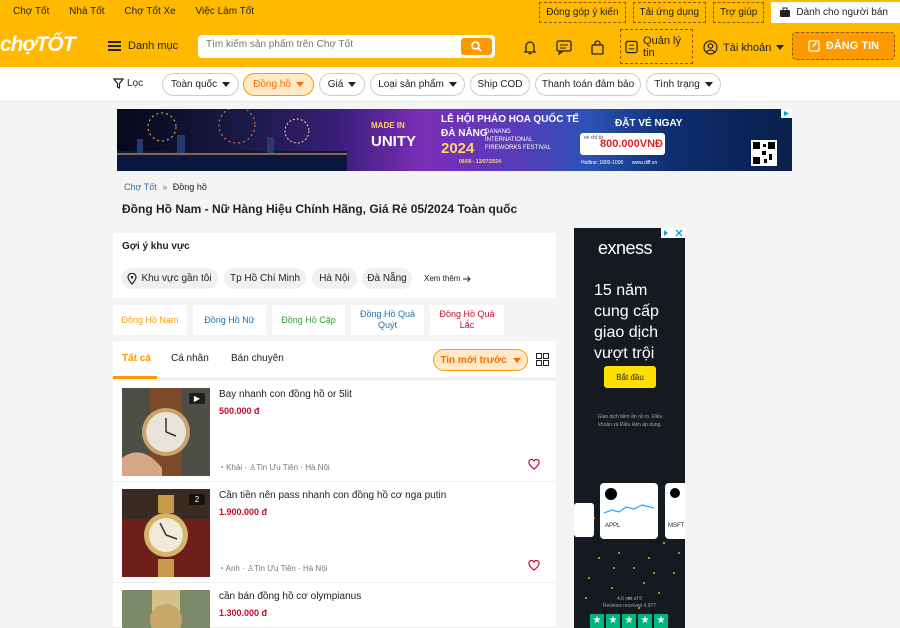 This screenshot has height=628, width=900. I want to click on image-count-badge: 2, so click(197, 499).